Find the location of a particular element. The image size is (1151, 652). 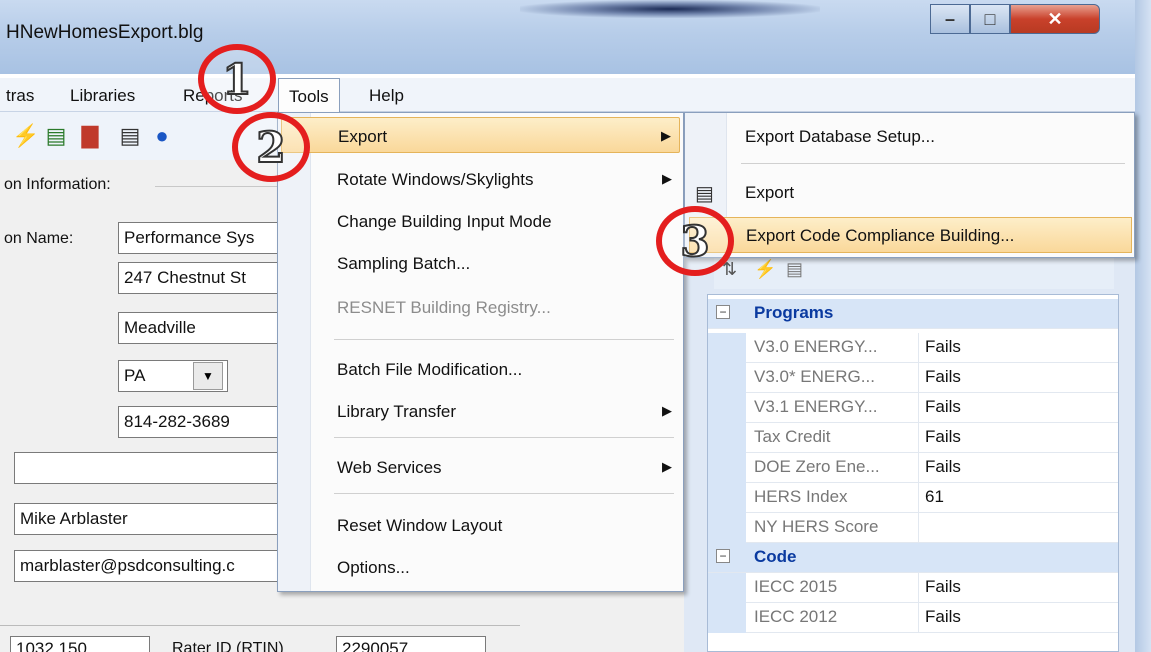

city-field: Meadville is located at coordinates (208, 328).